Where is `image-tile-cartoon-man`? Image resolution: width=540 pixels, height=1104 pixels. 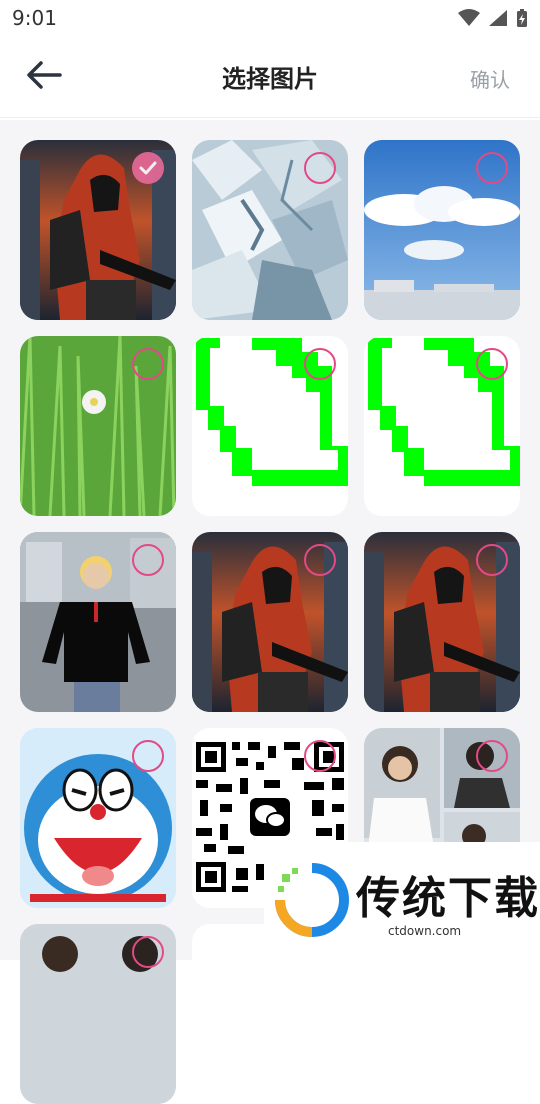
image-tile-cartoon-man is located at coordinates (98, 622).